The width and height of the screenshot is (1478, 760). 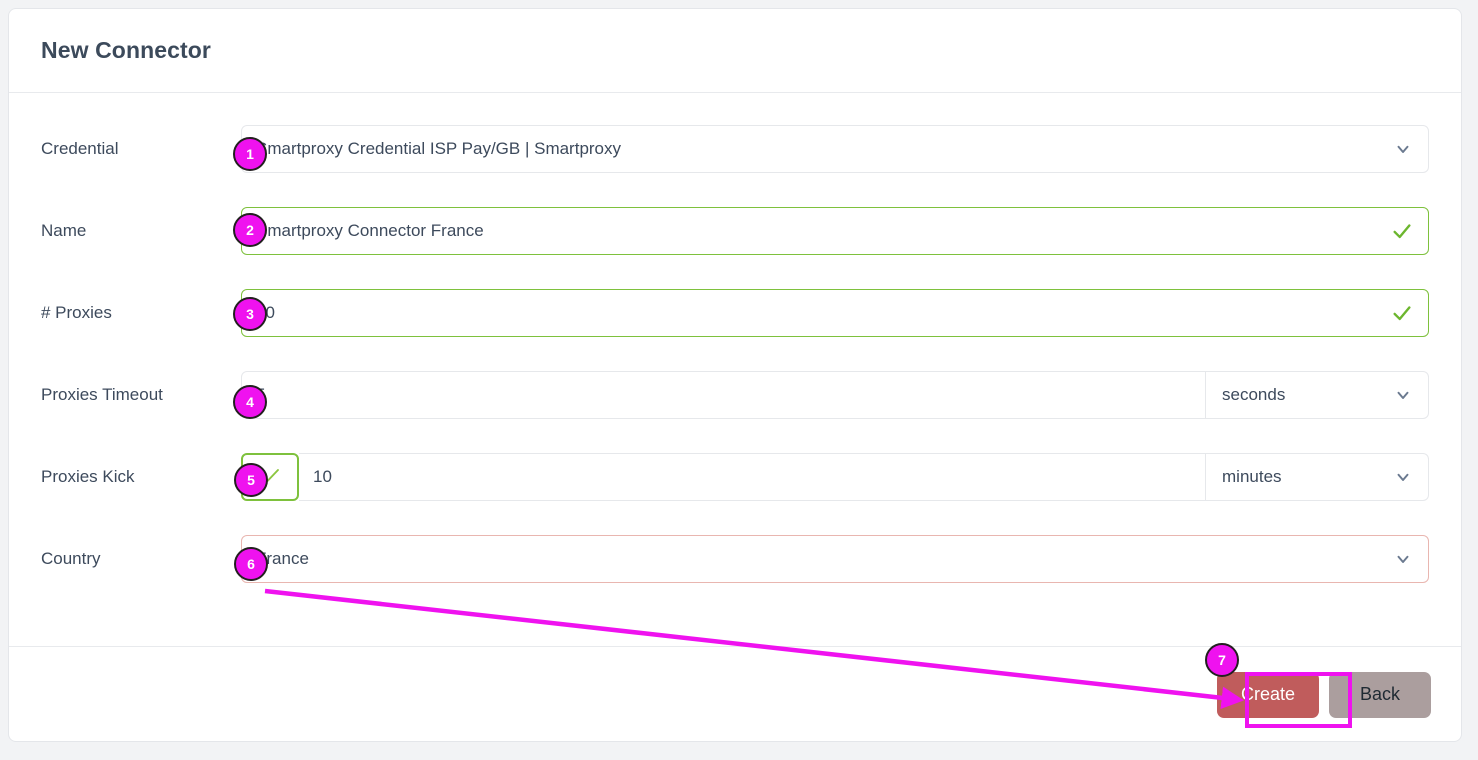 I want to click on card-header: New Connector, so click(x=735, y=51).